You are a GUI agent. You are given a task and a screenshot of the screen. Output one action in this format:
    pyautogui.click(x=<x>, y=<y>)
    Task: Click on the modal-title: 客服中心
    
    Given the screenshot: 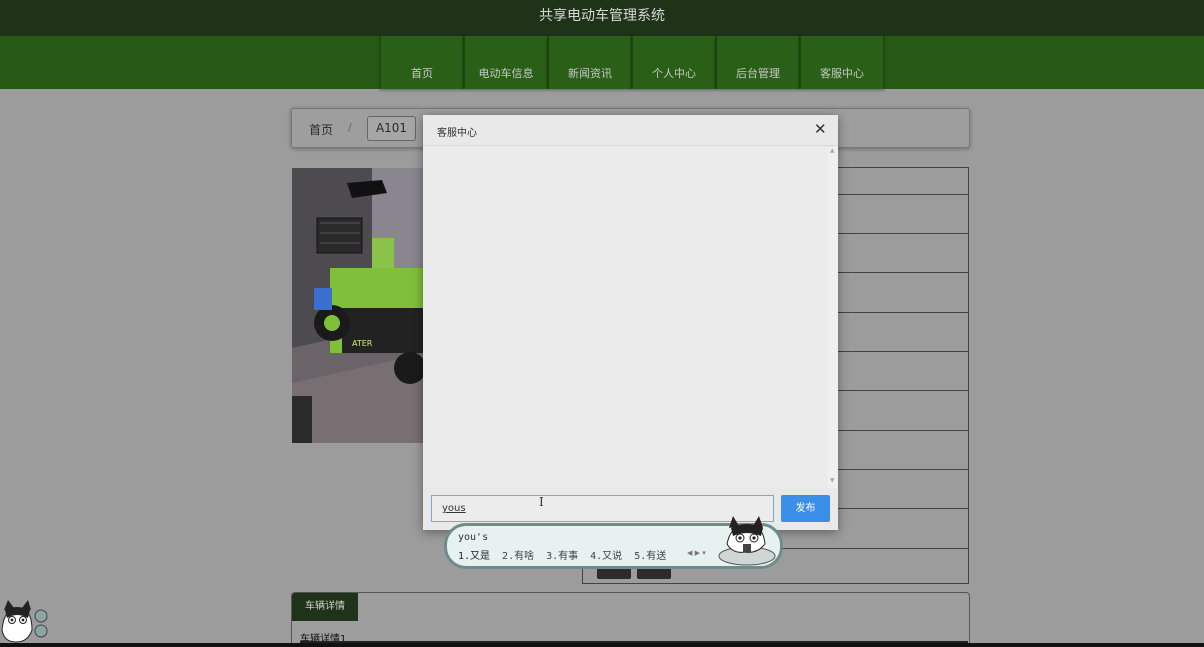 What is the action you would take?
    pyautogui.click(x=457, y=133)
    